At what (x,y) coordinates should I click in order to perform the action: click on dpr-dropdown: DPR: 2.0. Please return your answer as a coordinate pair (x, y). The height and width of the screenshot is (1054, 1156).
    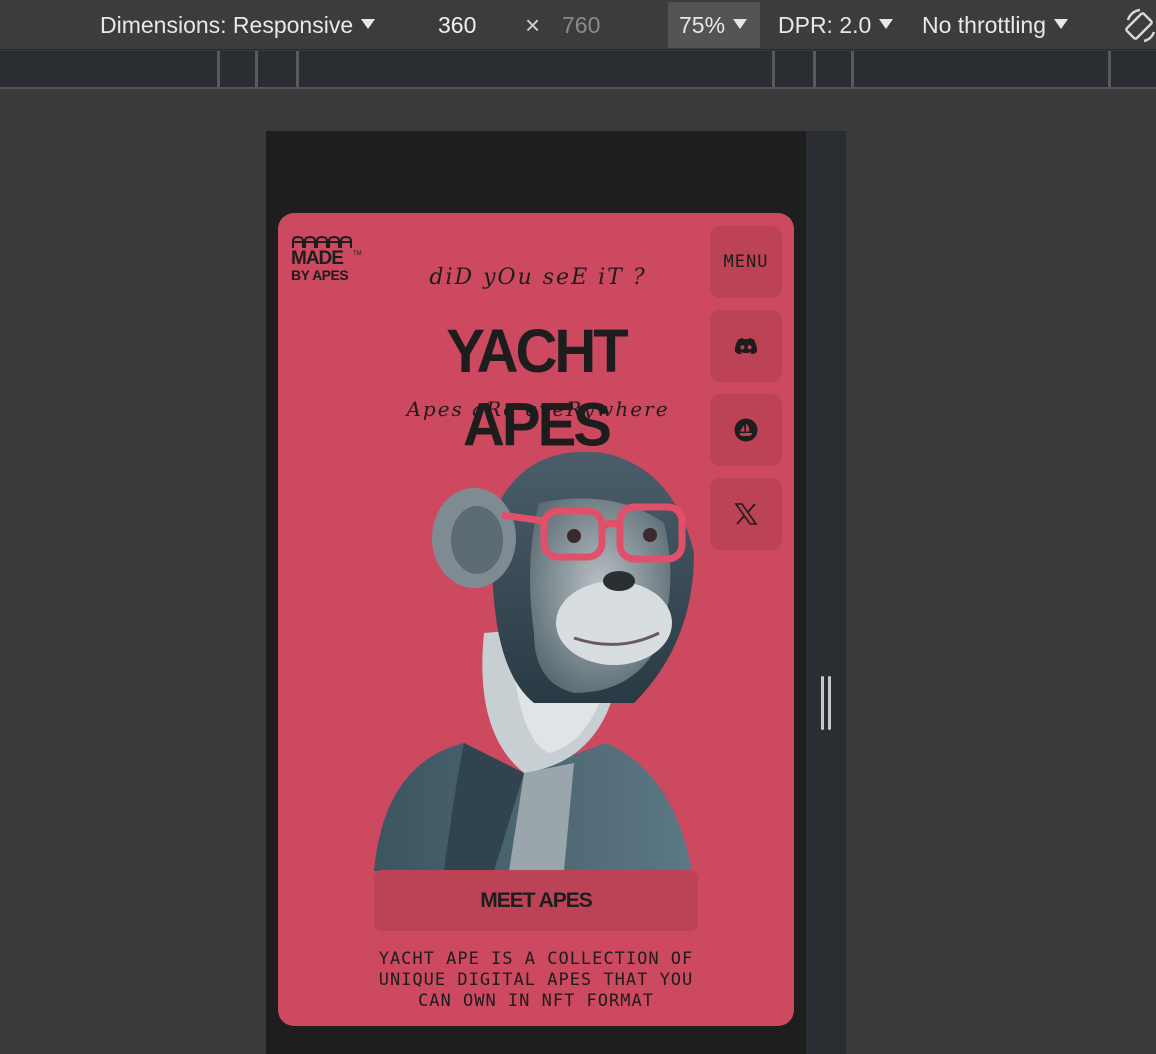
    Looking at the image, I should click on (836, 25).